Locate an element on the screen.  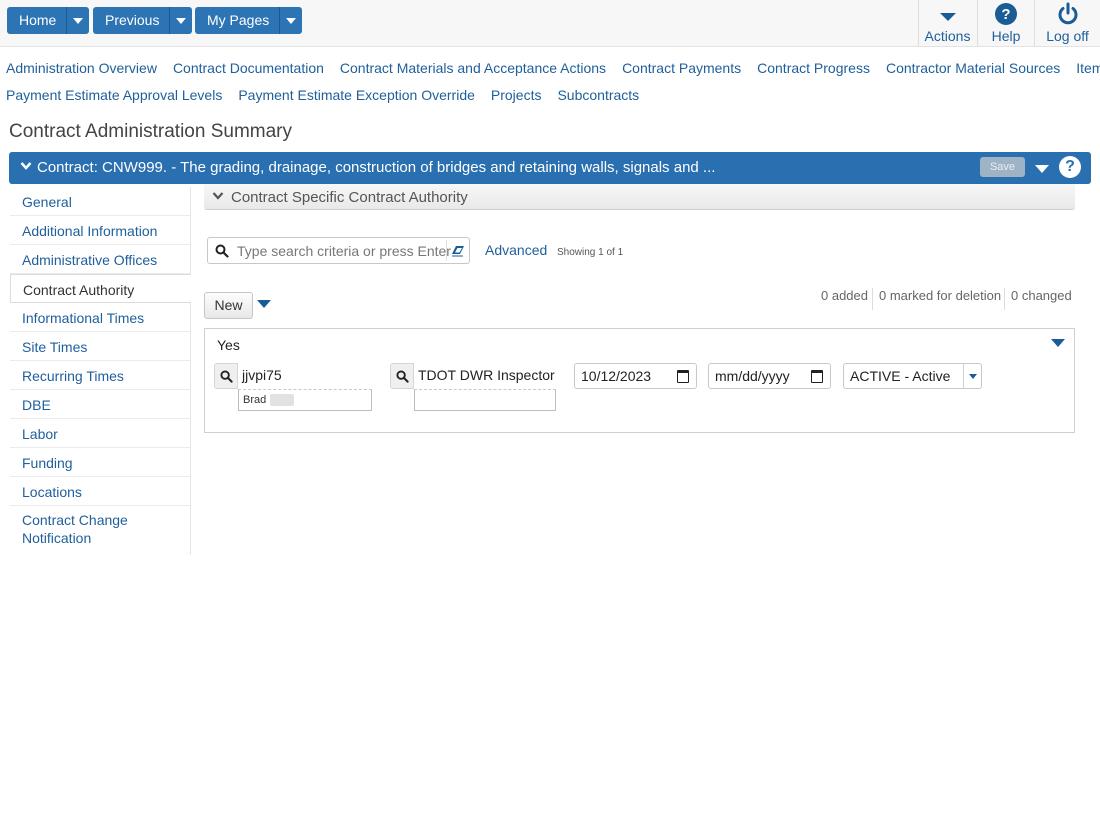
deletion-count: 0 marked for deletion is located at coordinates (939, 299).